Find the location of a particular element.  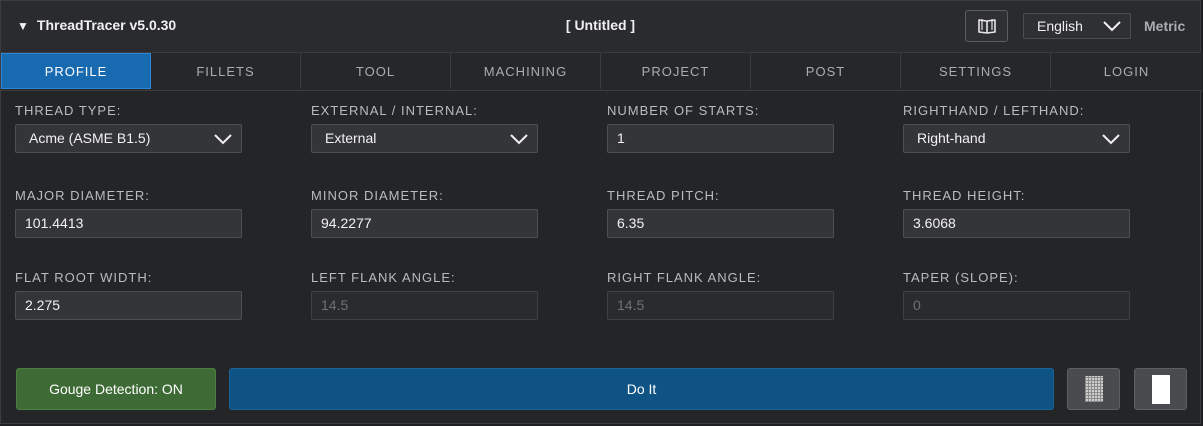

external-internal-select: External is located at coordinates (424, 138).